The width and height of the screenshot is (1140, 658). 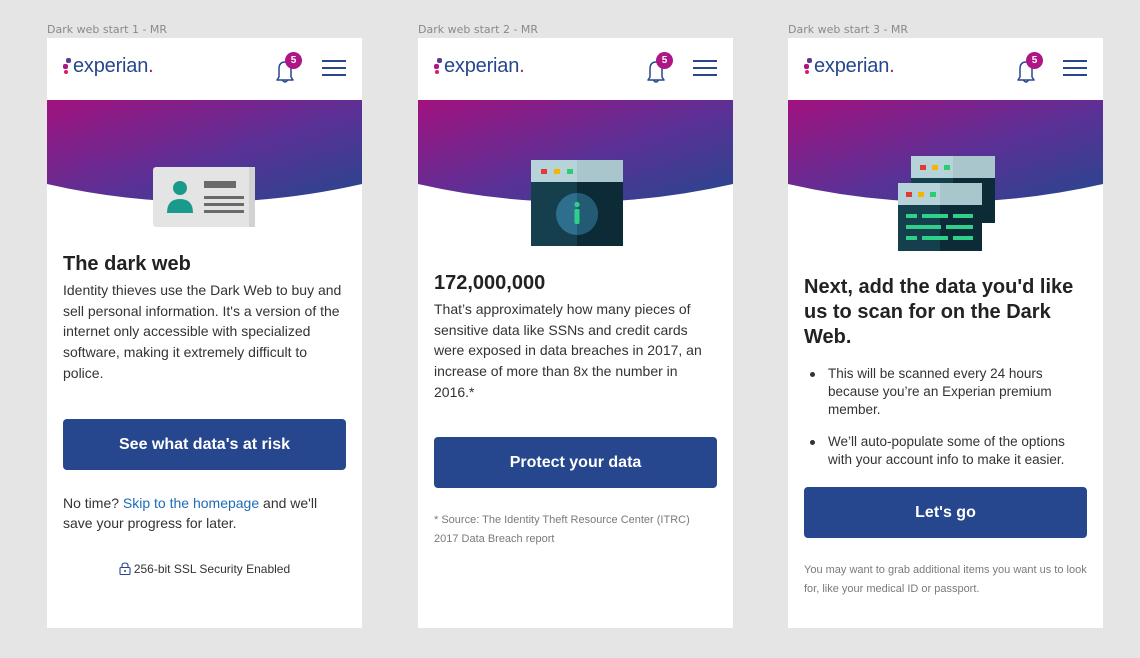 What do you see at coordinates (204, 444) in the screenshot?
I see `see-data-at-risk-button: See what data's at risk` at bounding box center [204, 444].